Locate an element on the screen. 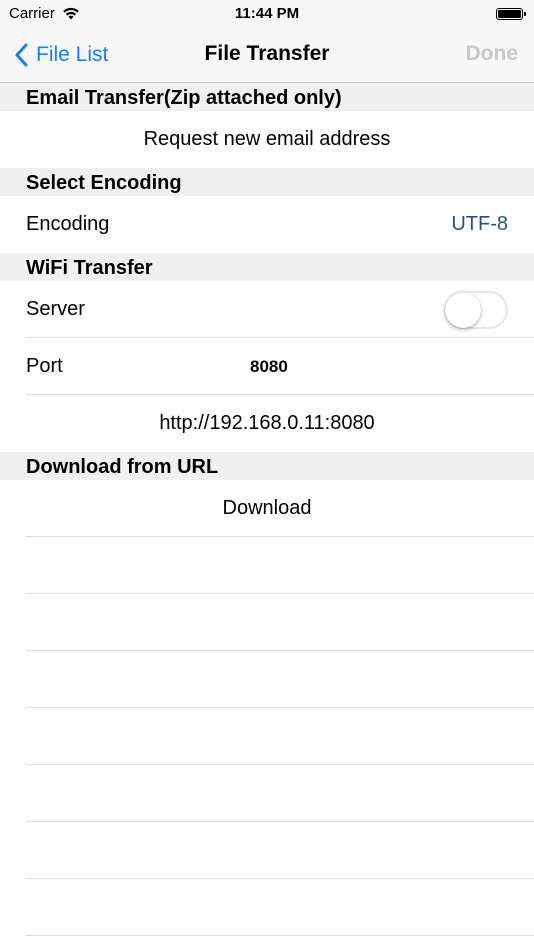 The height and width of the screenshot is (950, 534). toggle-knob is located at coordinates (463, 309).